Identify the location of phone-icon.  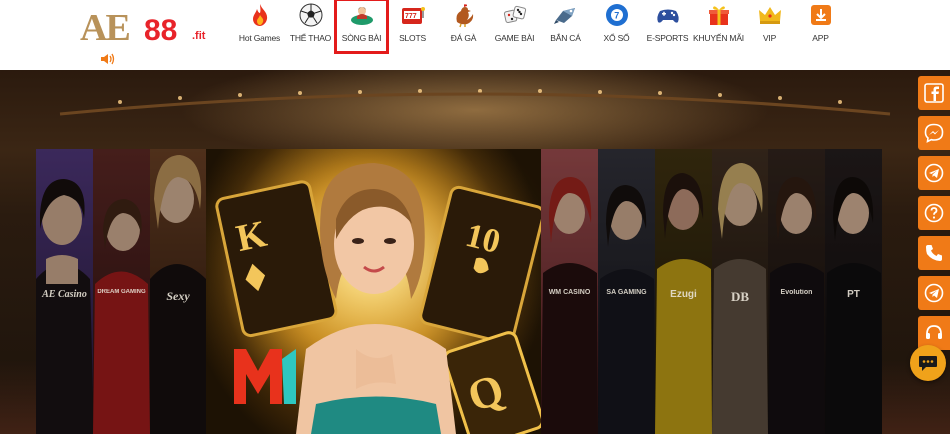
(934, 253).